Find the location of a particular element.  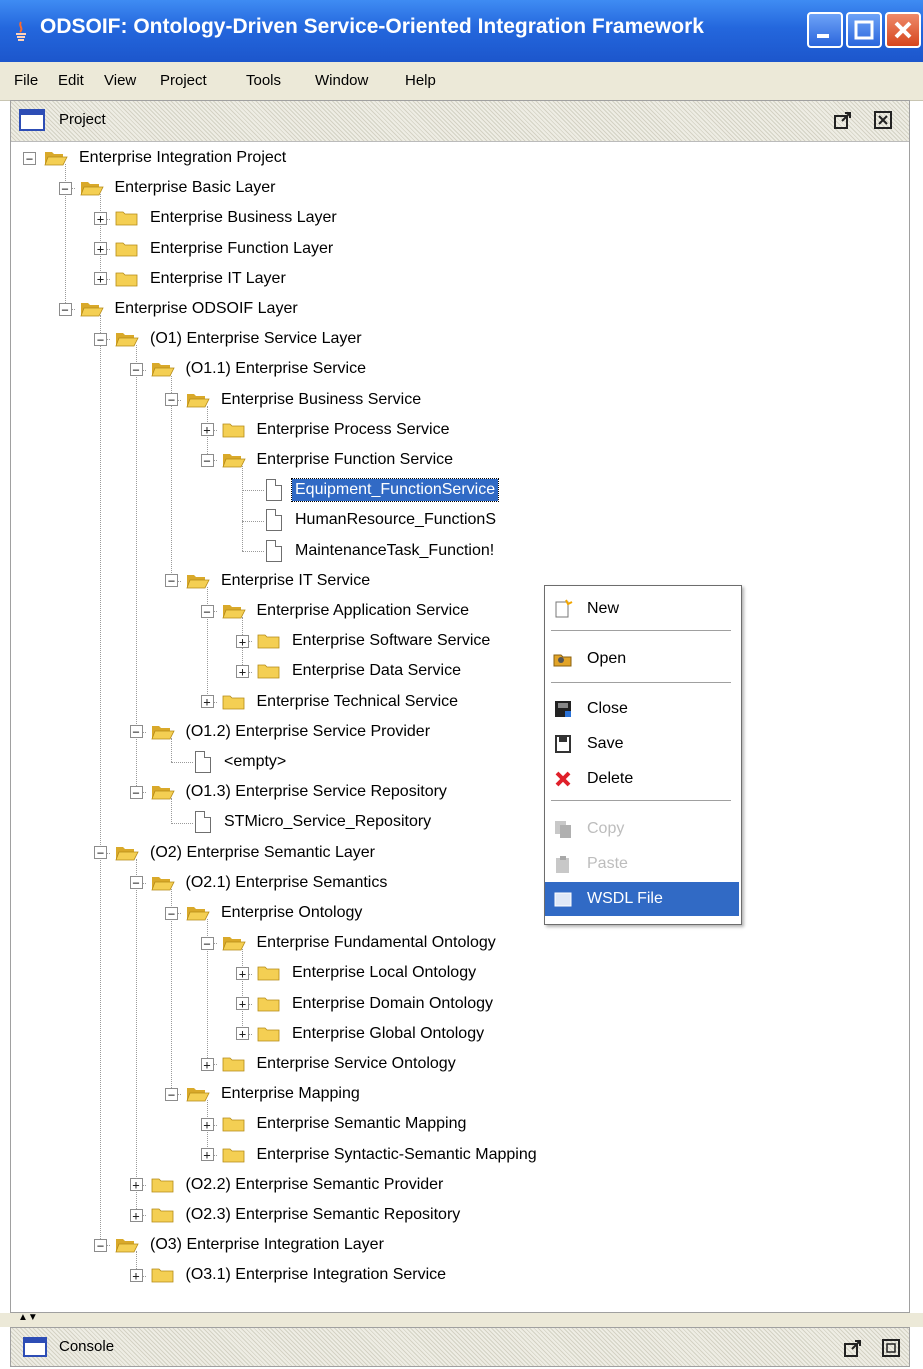

tree-node: + Enterprise Data Service is located at coordinates (350, 671).